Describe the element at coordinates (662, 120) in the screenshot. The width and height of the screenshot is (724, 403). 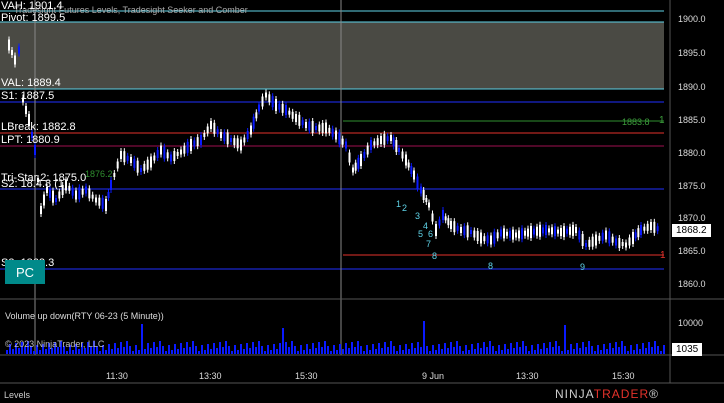
I see `seeker-marker: 1` at that location.